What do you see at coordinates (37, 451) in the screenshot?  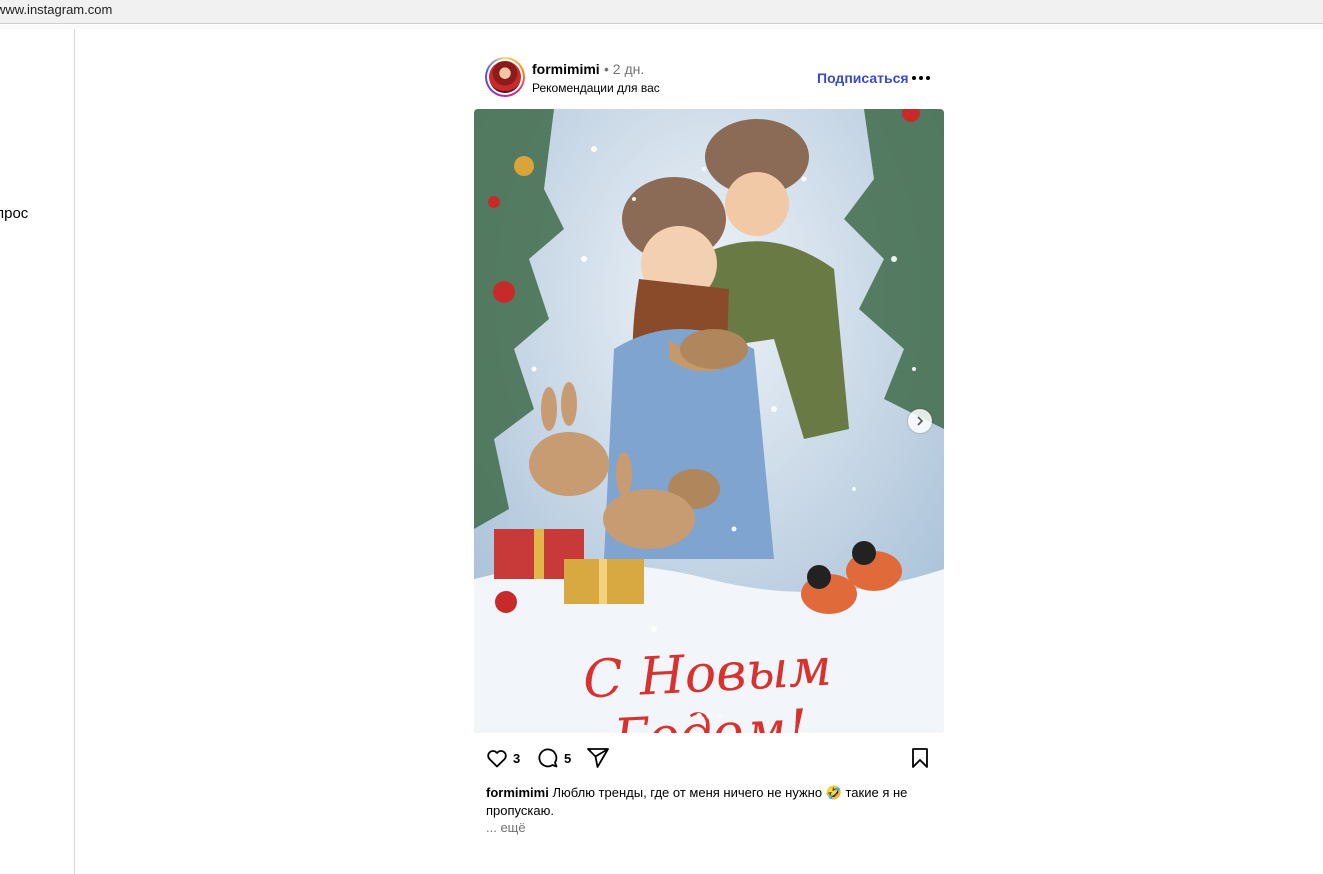 I see `left-sidebar: прос` at bounding box center [37, 451].